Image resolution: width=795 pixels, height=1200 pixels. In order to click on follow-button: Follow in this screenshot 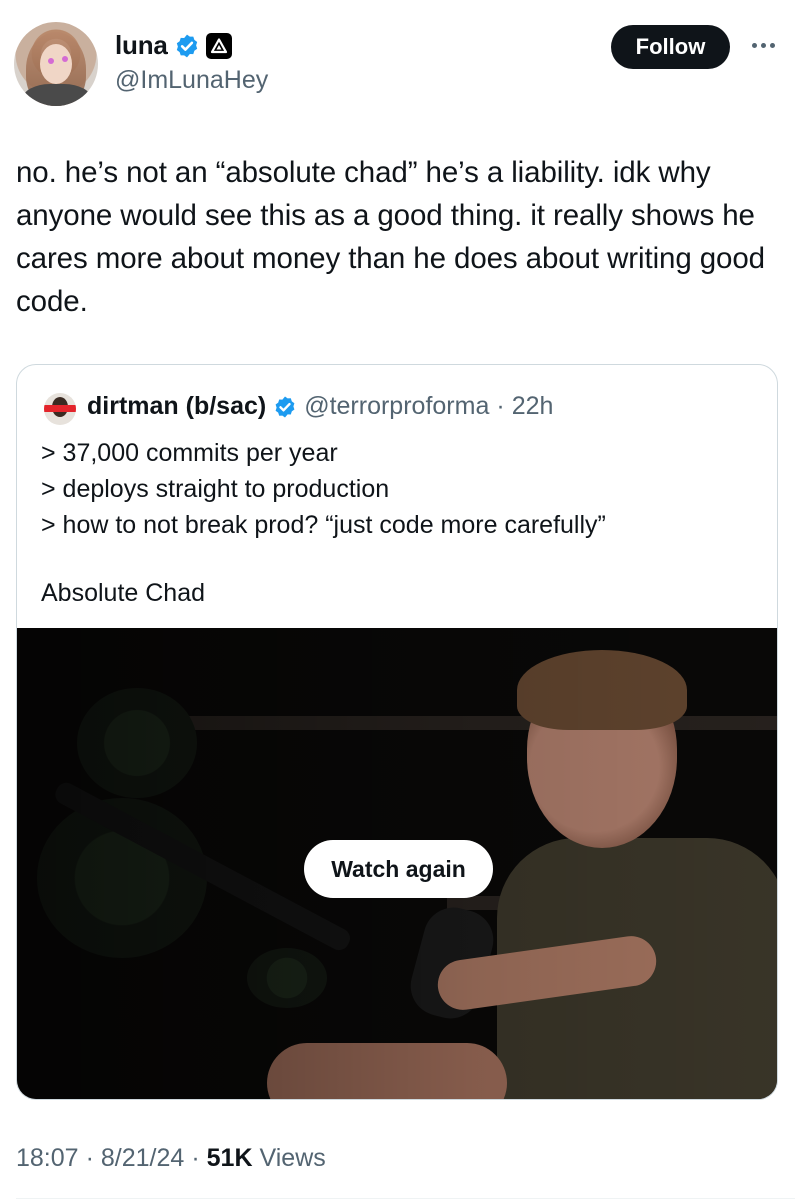, I will do `click(670, 47)`.